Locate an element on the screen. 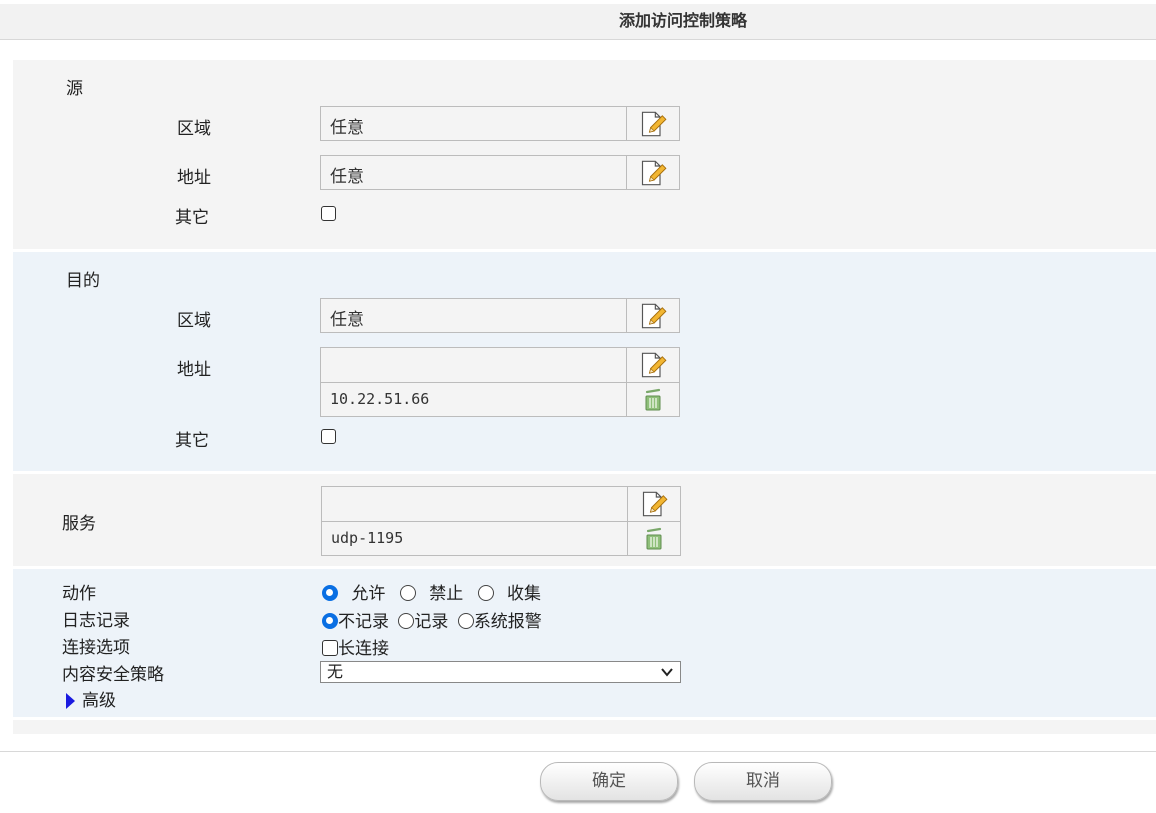 Image resolution: width=1156 pixels, height=813 pixels. destination-zone-field: 任意 is located at coordinates (500, 315).